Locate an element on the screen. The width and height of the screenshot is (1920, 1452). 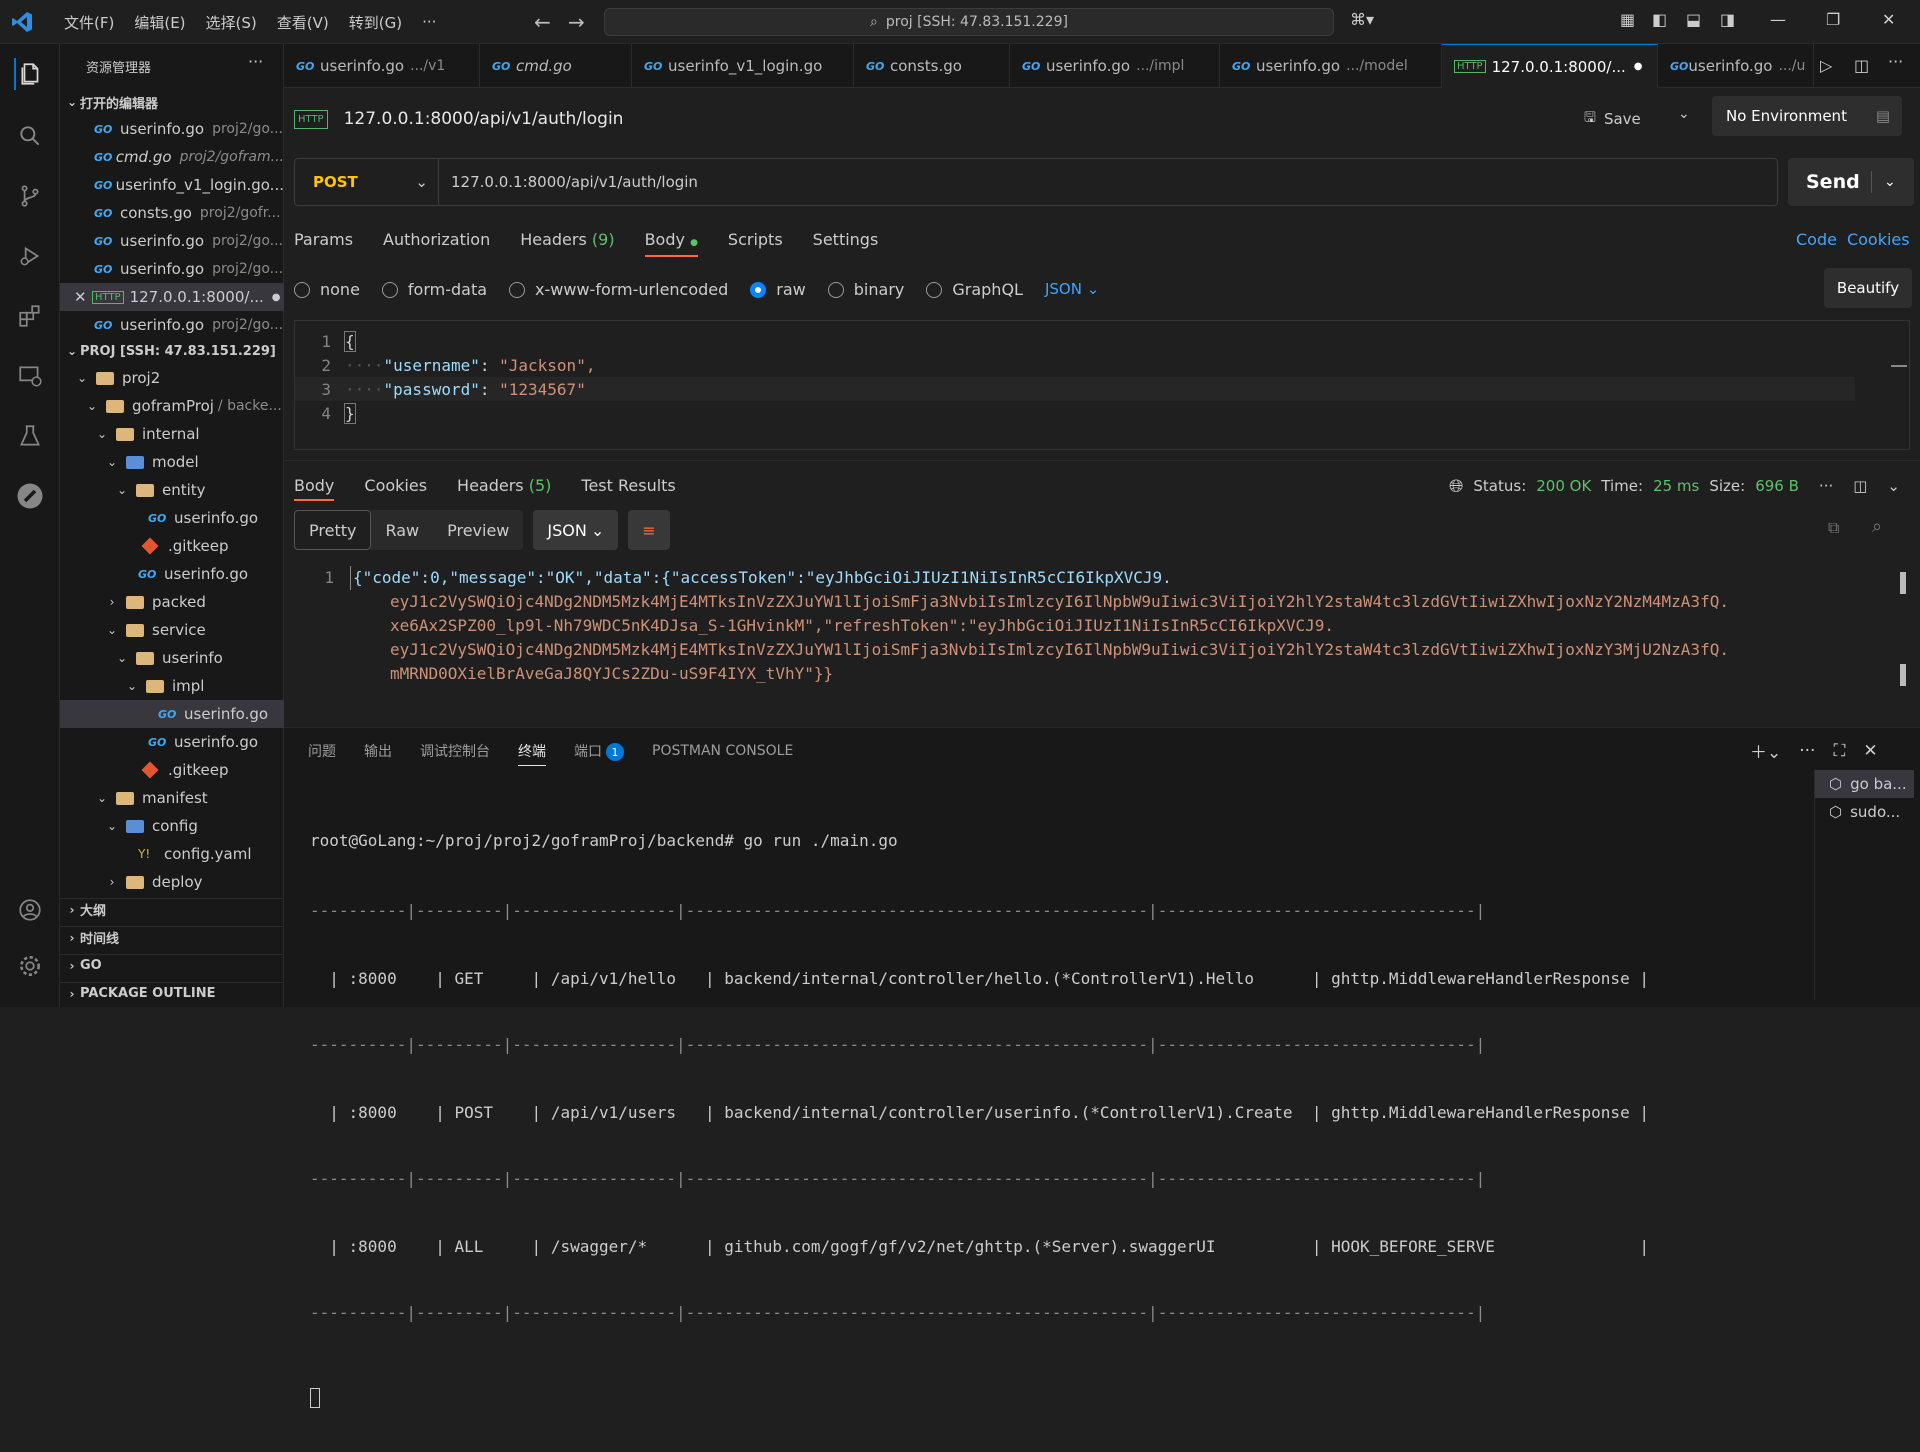
remote-explorer-icon is located at coordinates (30, 376).